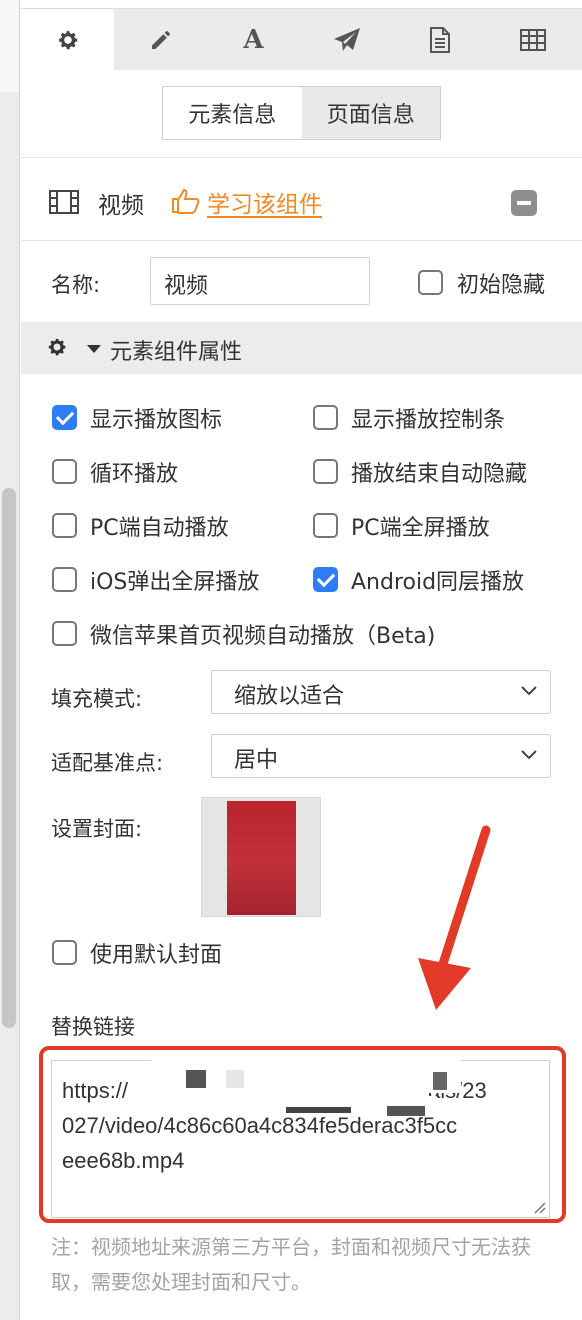  What do you see at coordinates (524, 203) in the screenshot?
I see `collapse-button` at bounding box center [524, 203].